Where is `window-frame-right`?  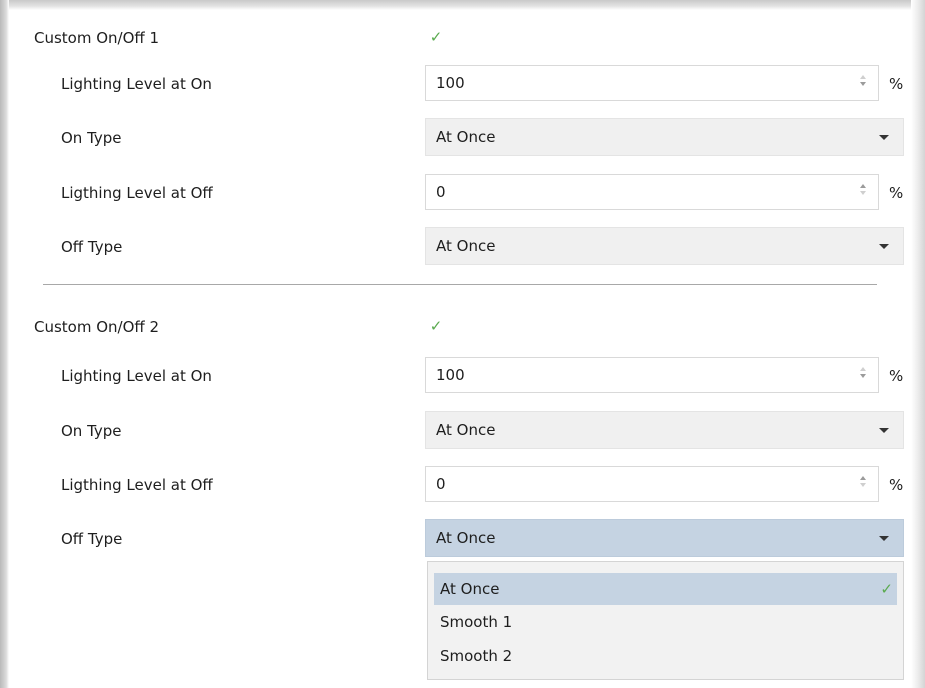
window-frame-right is located at coordinates (918, 344).